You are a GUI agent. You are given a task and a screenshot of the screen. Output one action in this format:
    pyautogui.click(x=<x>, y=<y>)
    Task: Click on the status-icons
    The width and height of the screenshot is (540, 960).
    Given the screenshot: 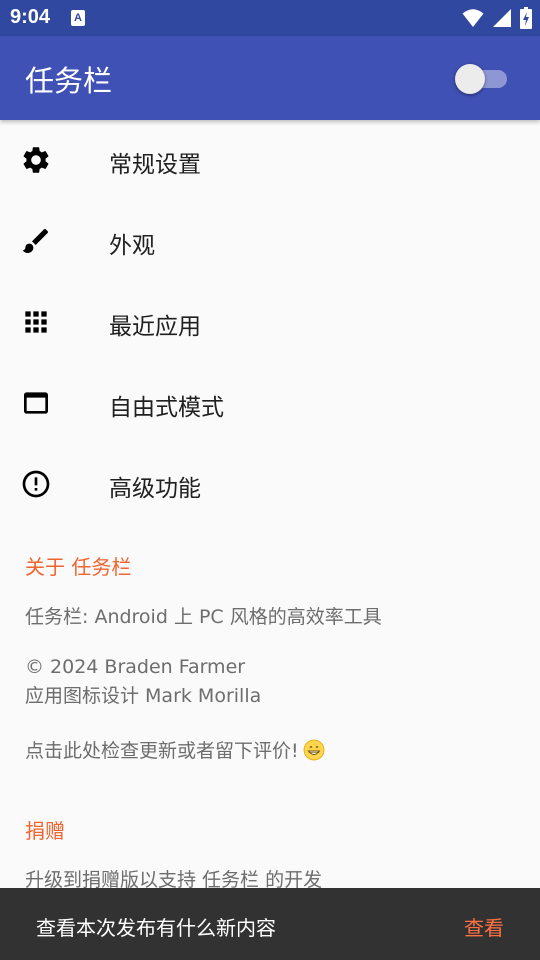 What is the action you would take?
    pyautogui.click(x=497, y=18)
    